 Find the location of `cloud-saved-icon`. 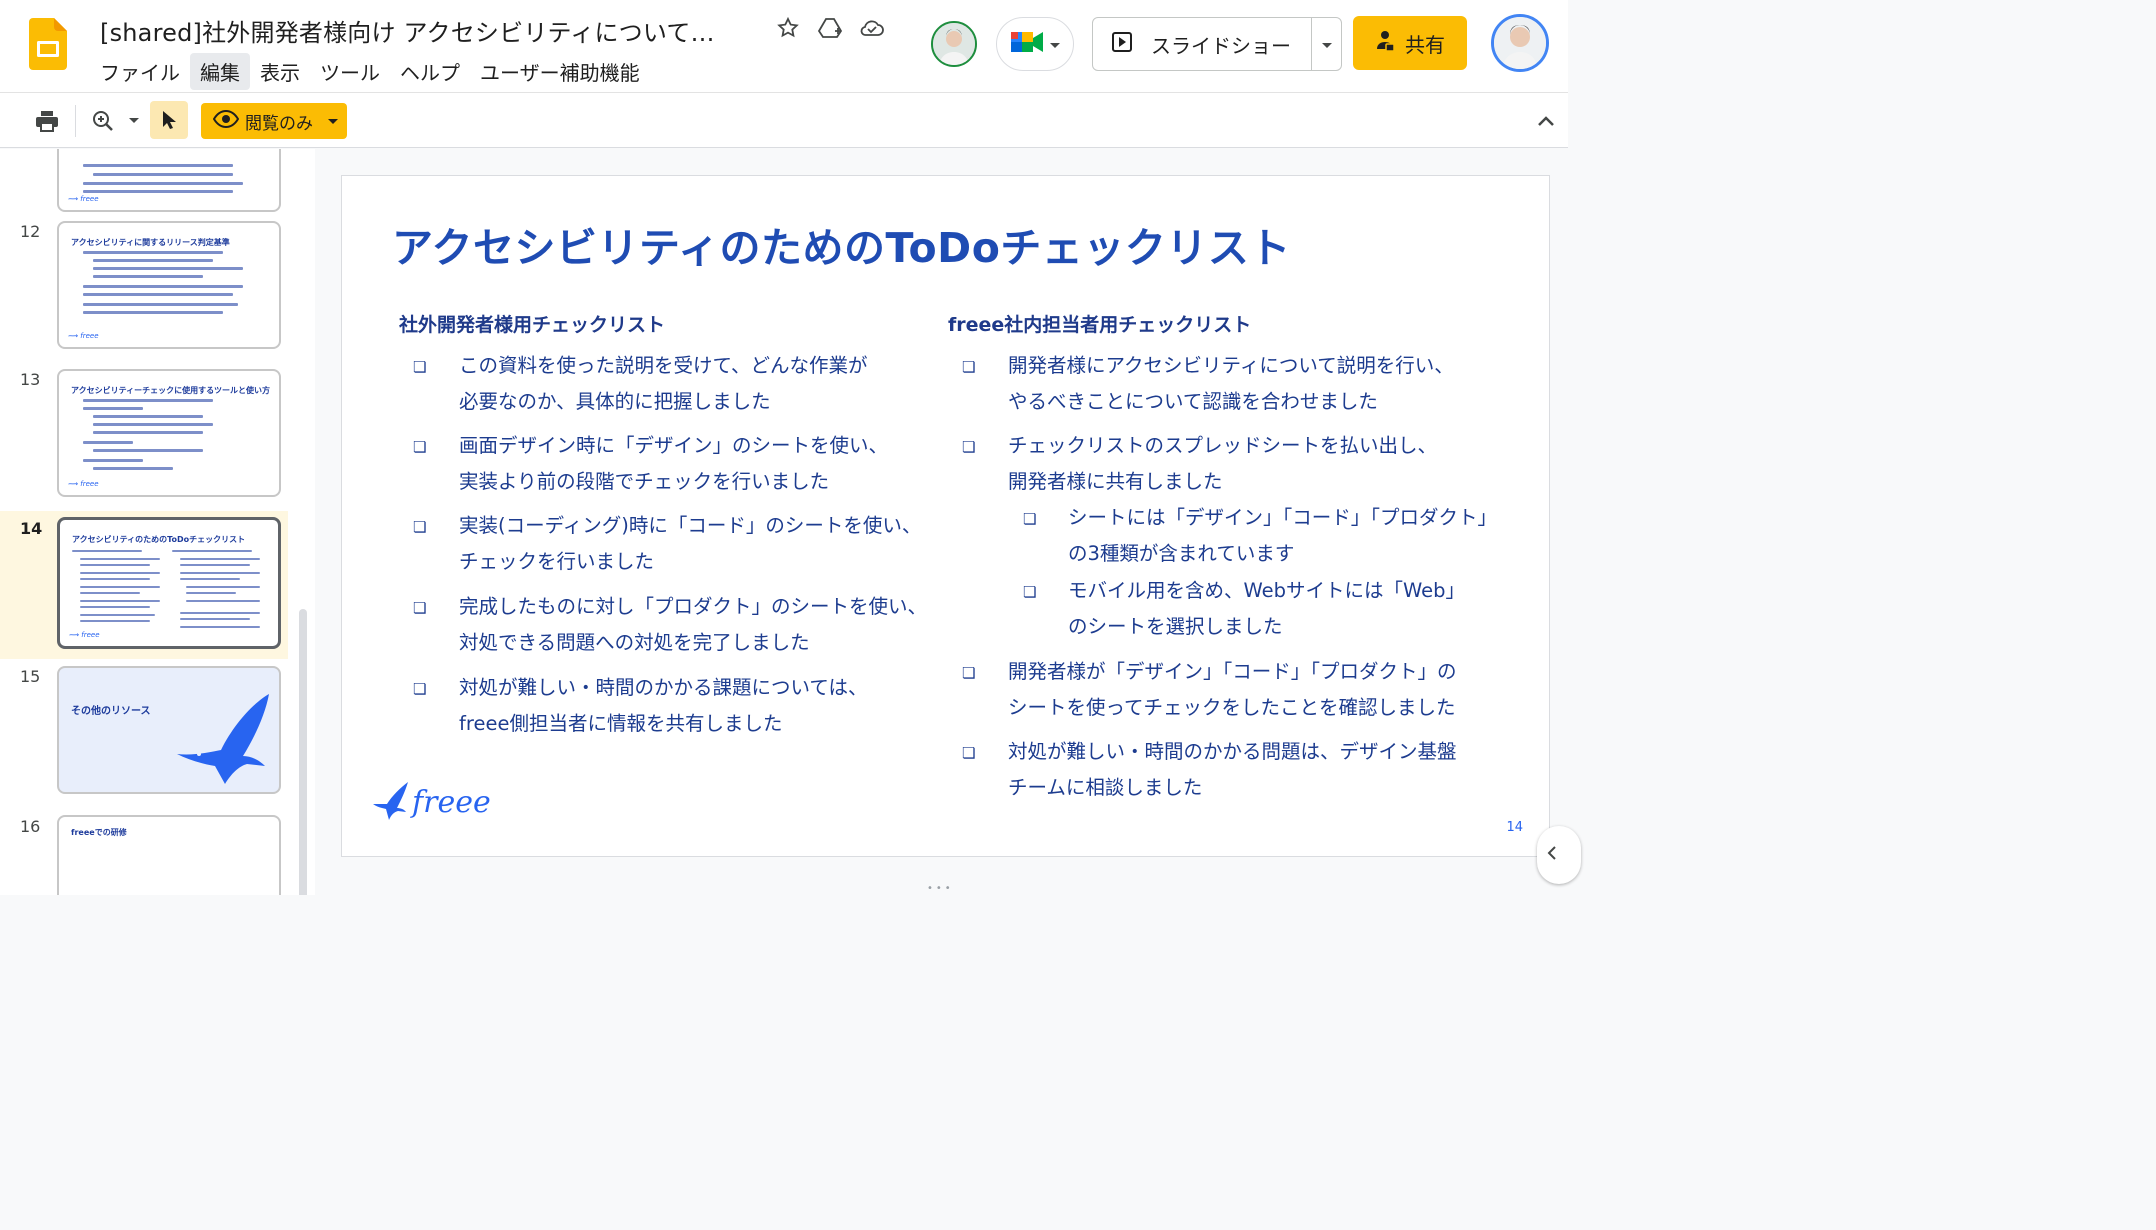

cloud-saved-icon is located at coordinates (872, 28).